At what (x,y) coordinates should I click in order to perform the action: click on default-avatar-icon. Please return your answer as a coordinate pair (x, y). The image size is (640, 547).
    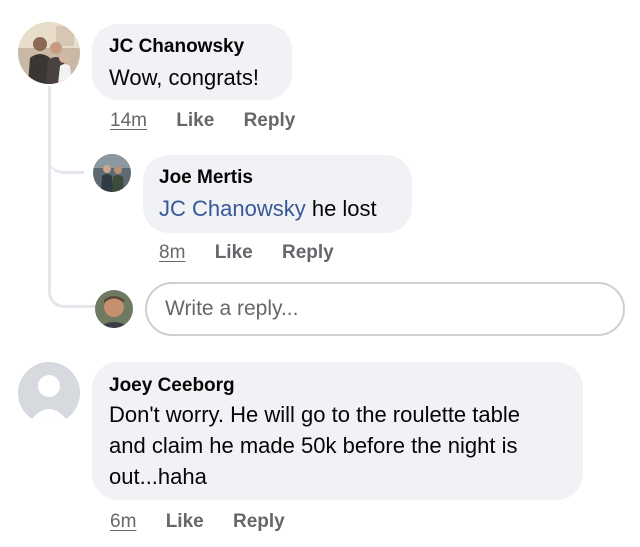
    Looking at the image, I should click on (49, 393).